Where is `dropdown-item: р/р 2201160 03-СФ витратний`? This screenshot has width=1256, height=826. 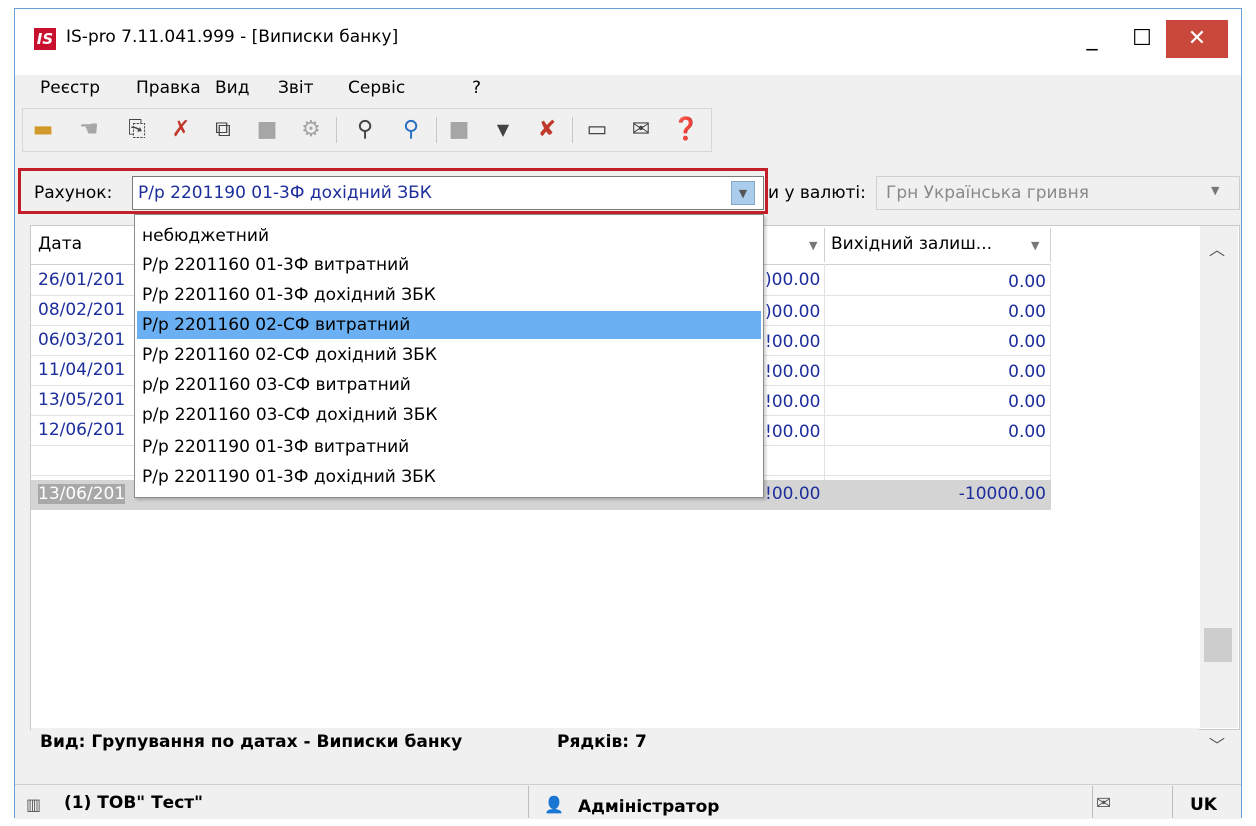
dropdown-item: р/р 2201160 03-СФ витратний is located at coordinates (276, 385).